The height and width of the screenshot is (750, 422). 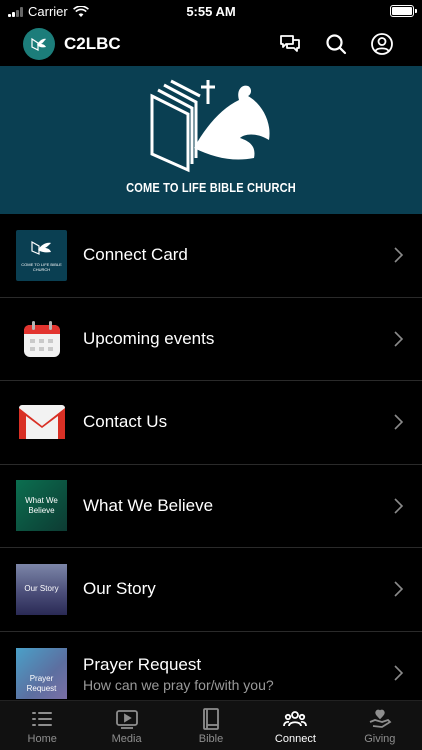 What do you see at coordinates (42, 719) in the screenshot?
I see `list-icon` at bounding box center [42, 719].